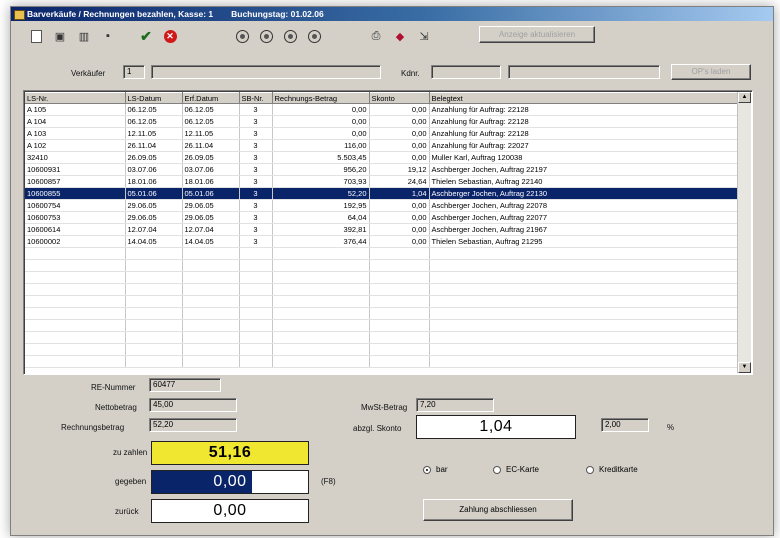 The image size is (780, 538). Describe the element at coordinates (36, 36) in the screenshot. I see `new-document-icon` at that location.